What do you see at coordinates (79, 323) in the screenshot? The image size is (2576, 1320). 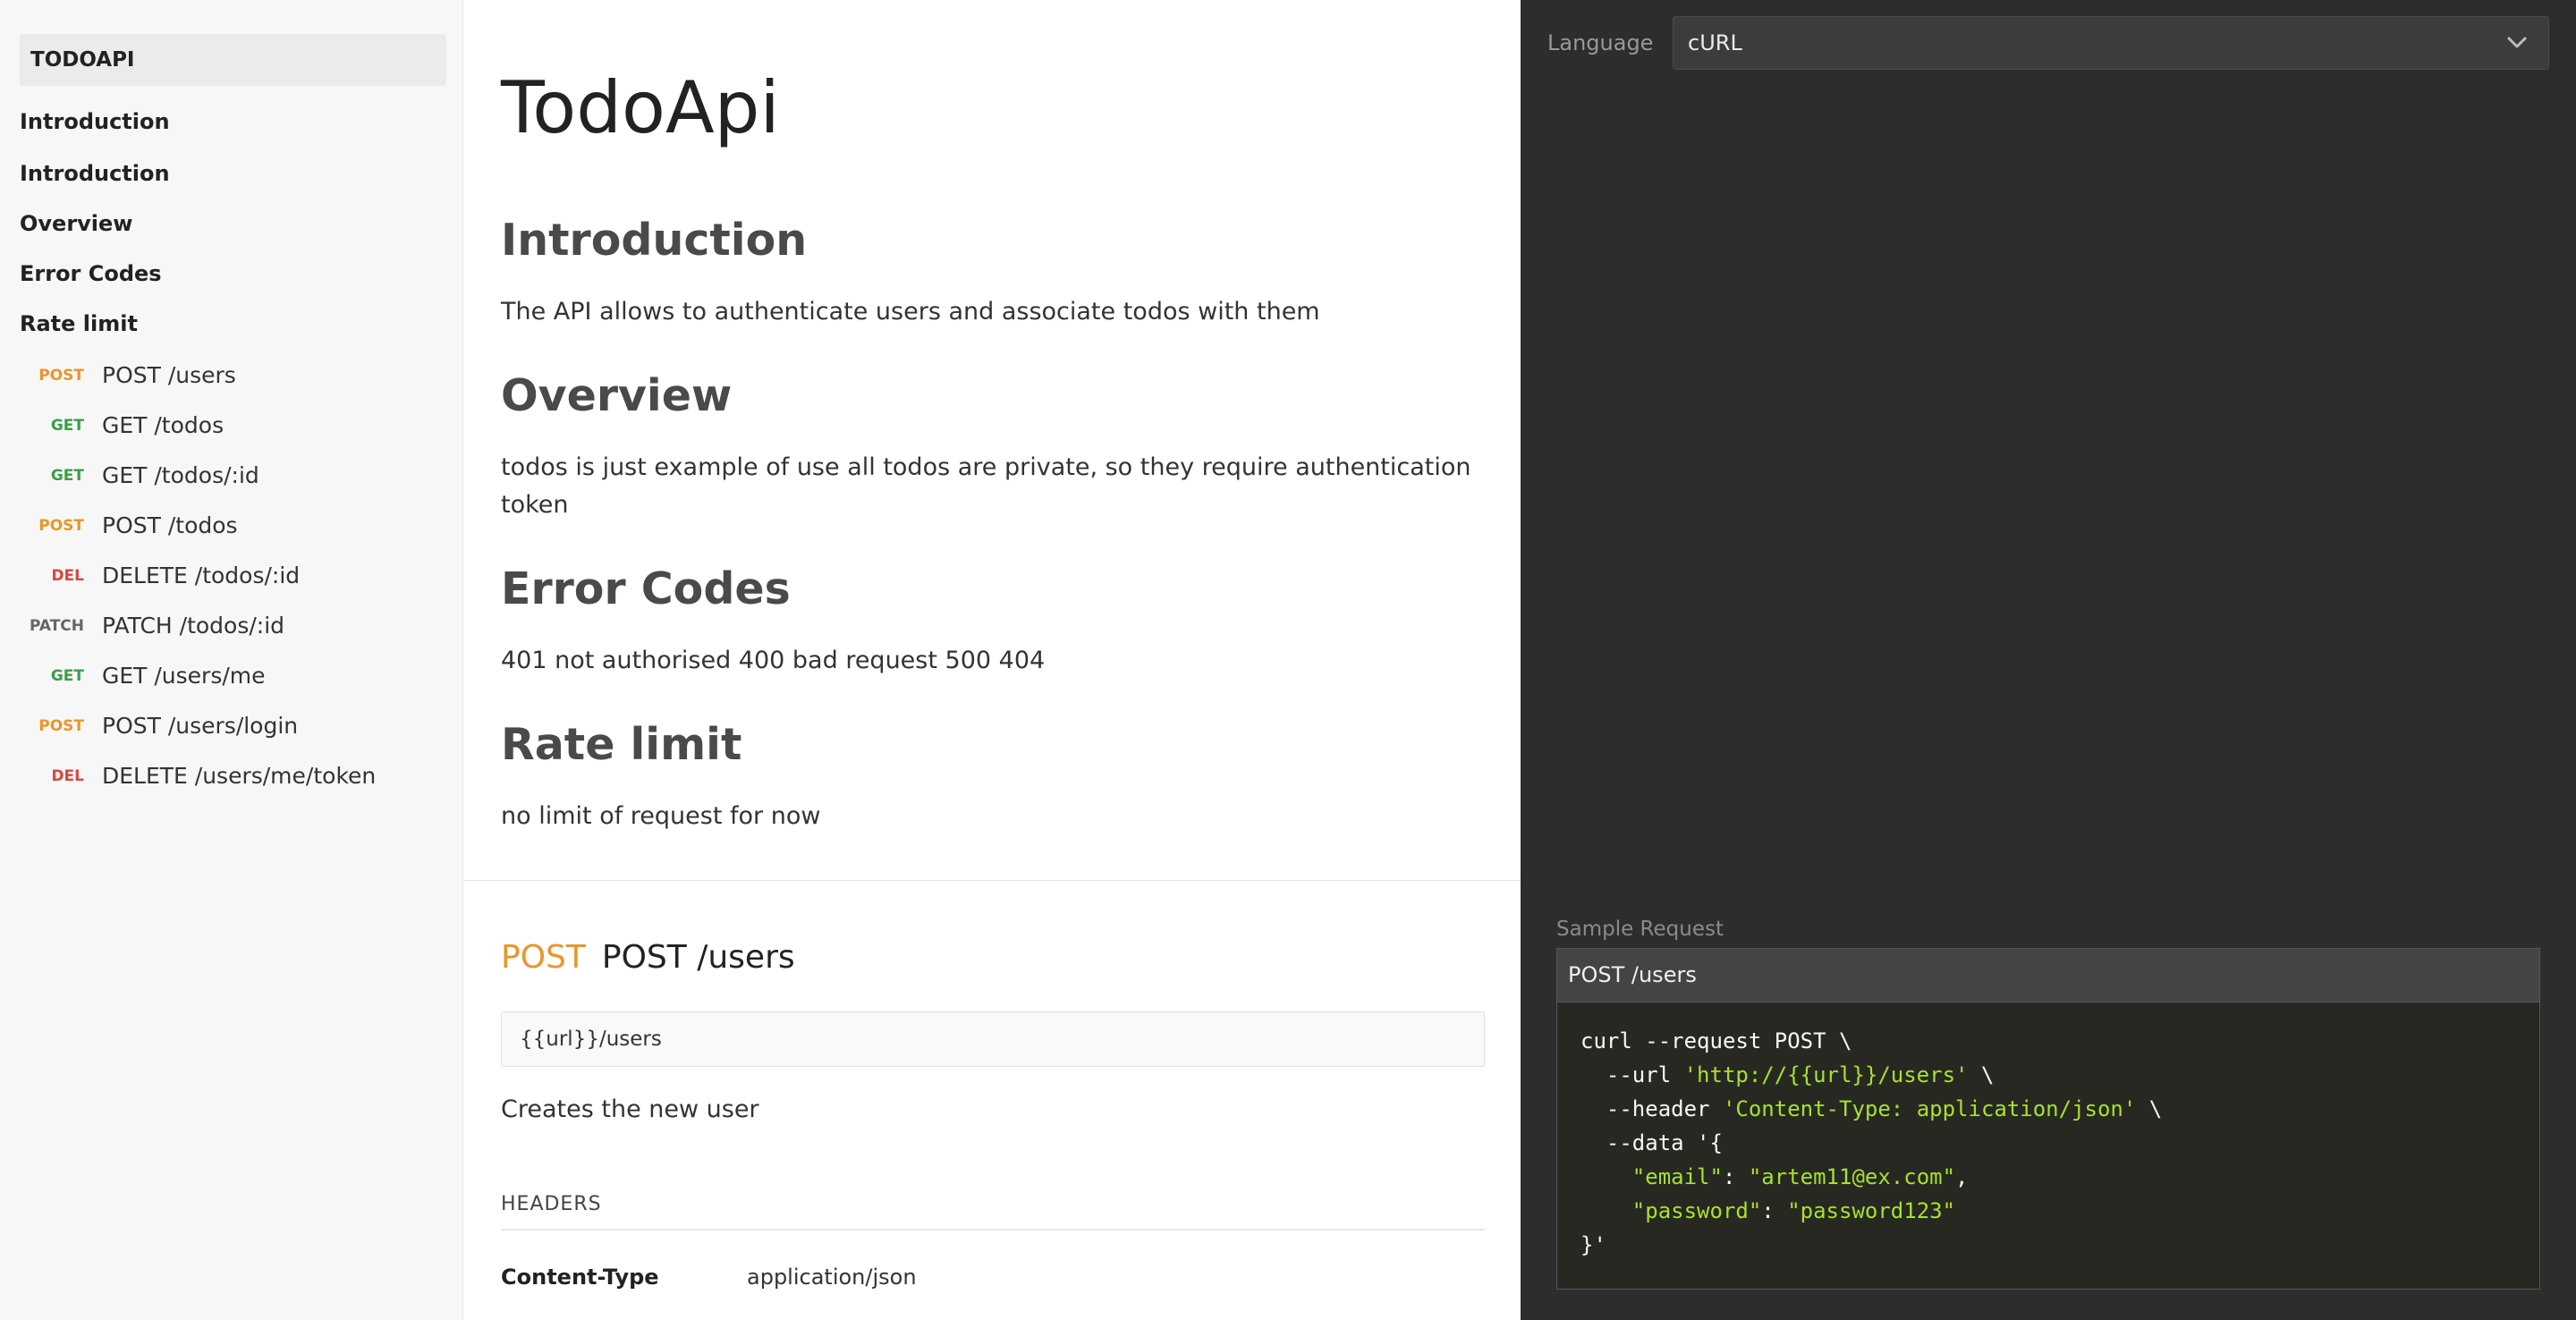 I see `sidebar-item-rate-limit: Rate limit` at bounding box center [79, 323].